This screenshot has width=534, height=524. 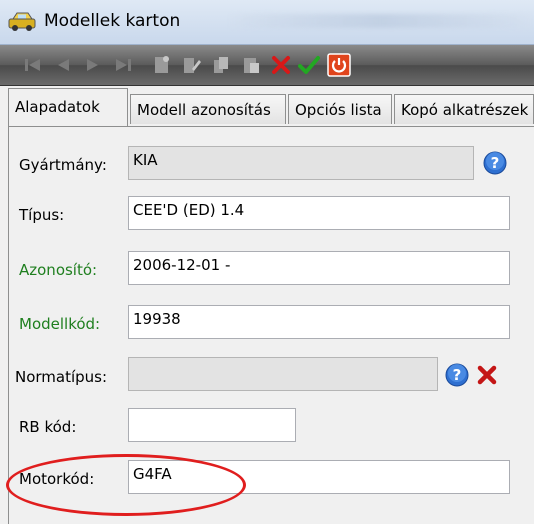 I want to click on last-record-button, so click(x=123, y=65).